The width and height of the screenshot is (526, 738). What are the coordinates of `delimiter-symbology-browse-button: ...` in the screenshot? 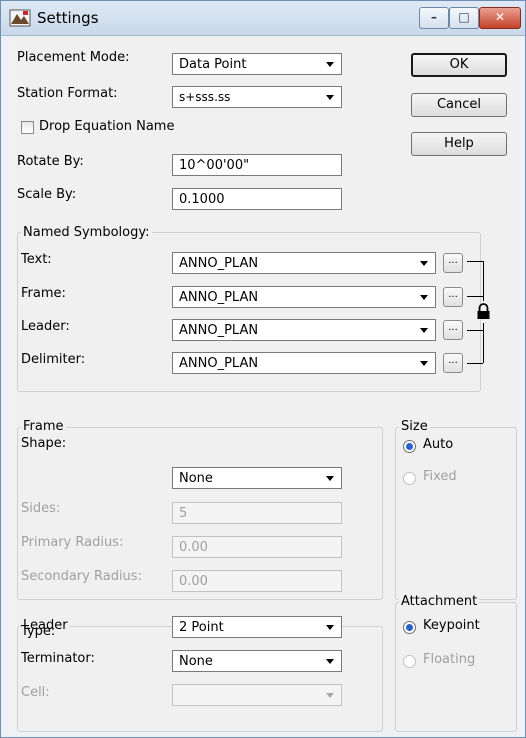 It's located at (453, 363).